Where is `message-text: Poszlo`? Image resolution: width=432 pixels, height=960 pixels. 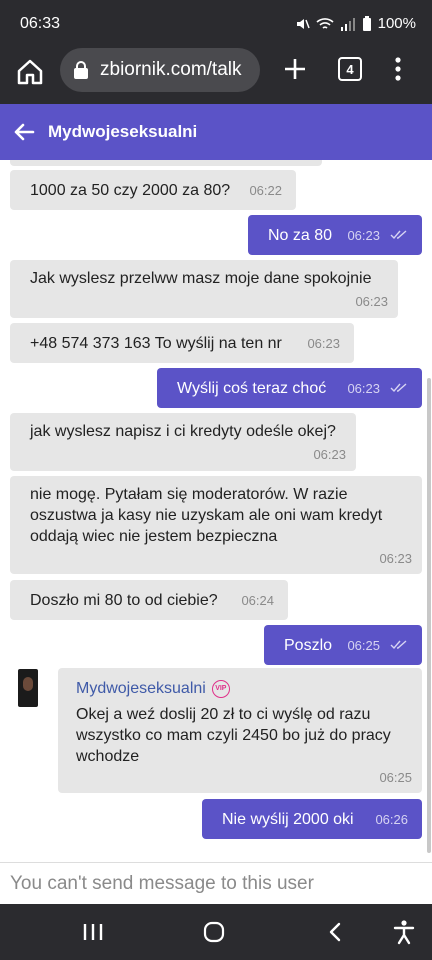 message-text: Poszlo is located at coordinates (308, 645).